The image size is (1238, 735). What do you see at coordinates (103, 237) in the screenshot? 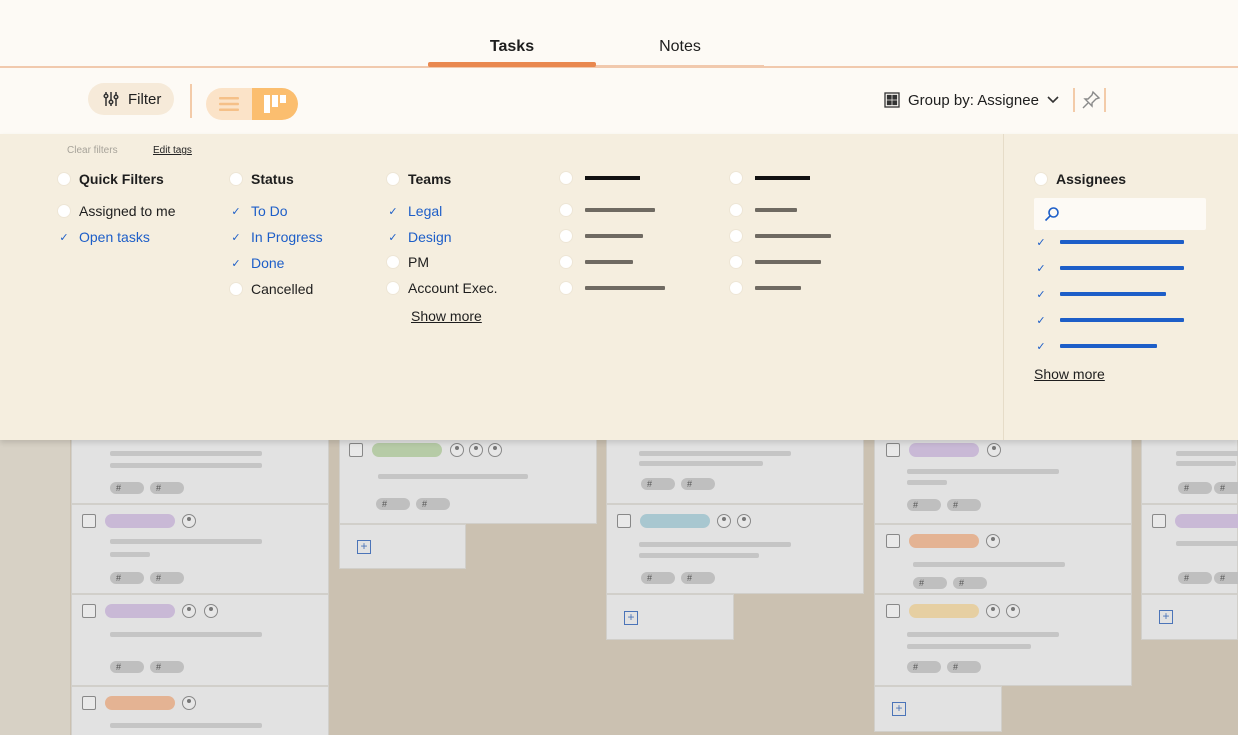
I see `filter-option-open-tasks: ✓ Open tasks` at bounding box center [103, 237].